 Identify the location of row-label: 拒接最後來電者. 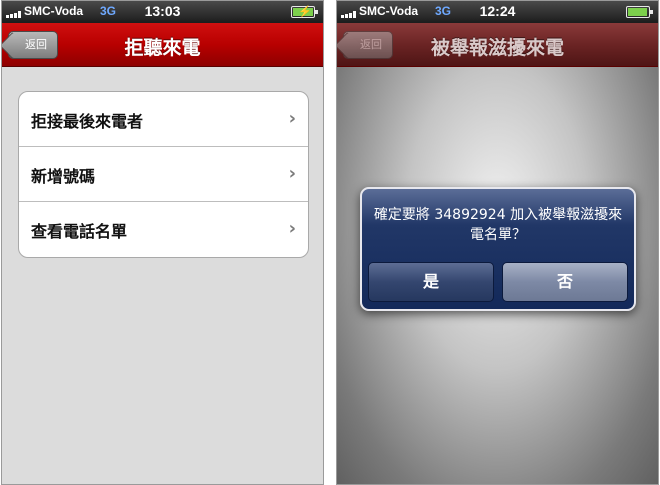
(87, 121).